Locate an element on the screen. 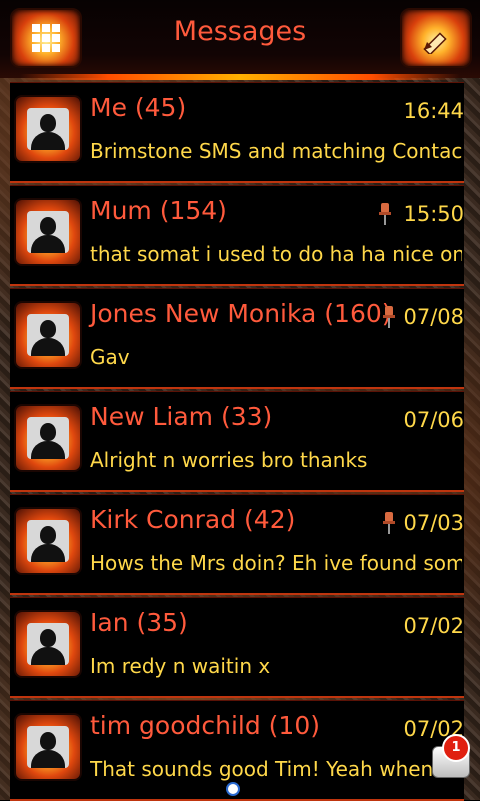  app-header: Messages is located at coordinates (240, 40).